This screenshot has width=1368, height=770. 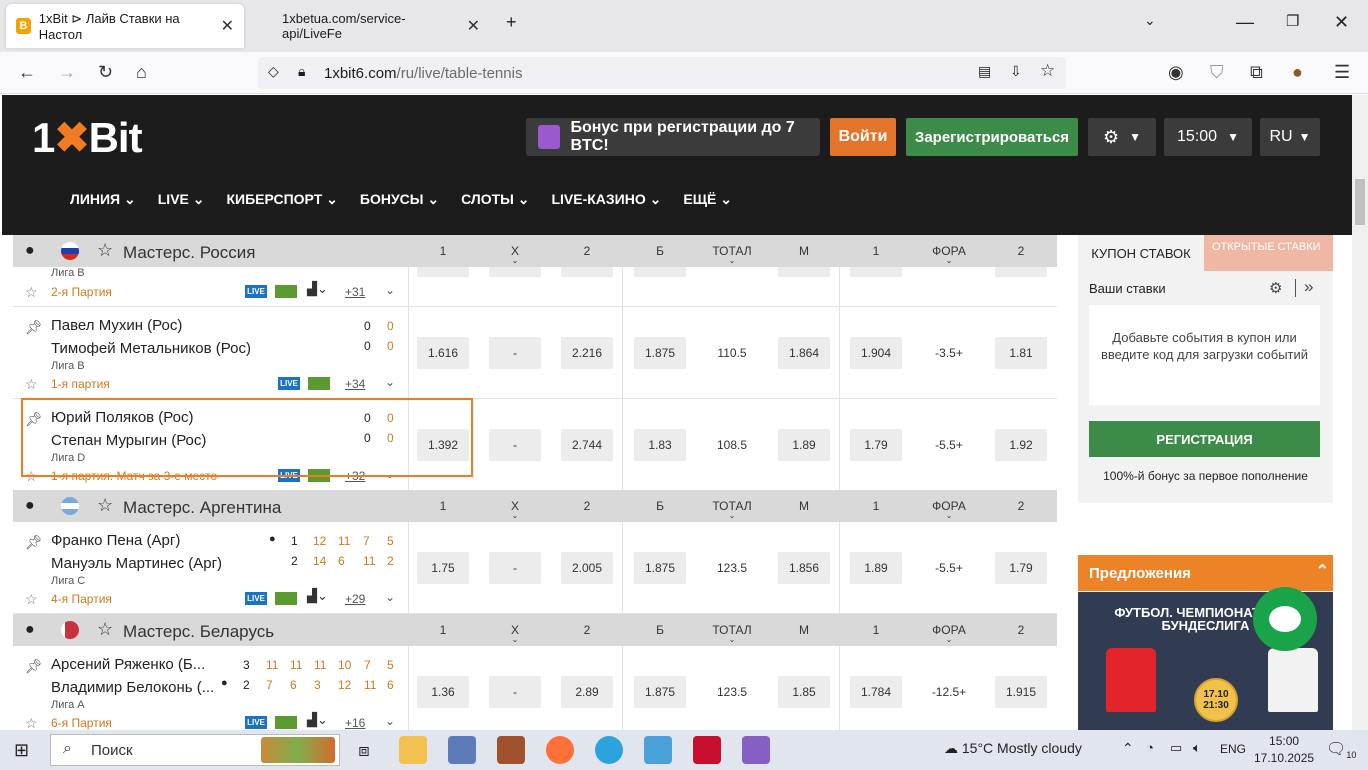 I want to click on volume-icon: 🔈︎, so click(x=1197, y=748).